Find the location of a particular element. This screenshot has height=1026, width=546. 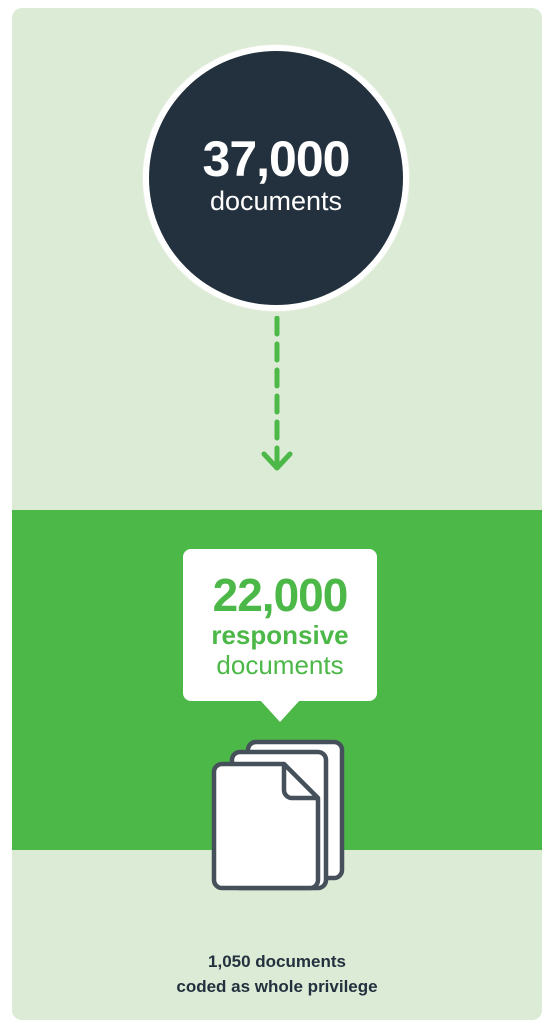

total-documents-label: documents is located at coordinates (276, 201).